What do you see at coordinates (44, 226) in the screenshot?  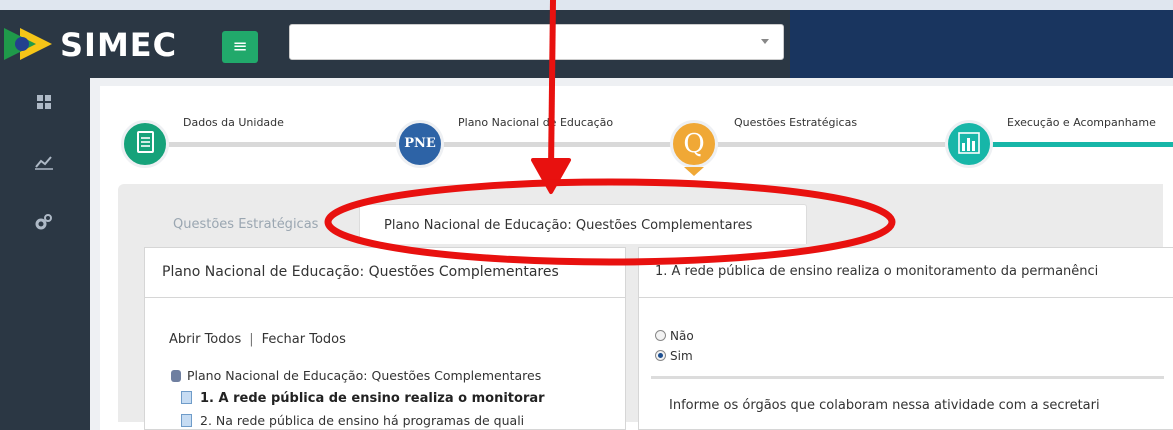 I see `gears-icon` at bounding box center [44, 226].